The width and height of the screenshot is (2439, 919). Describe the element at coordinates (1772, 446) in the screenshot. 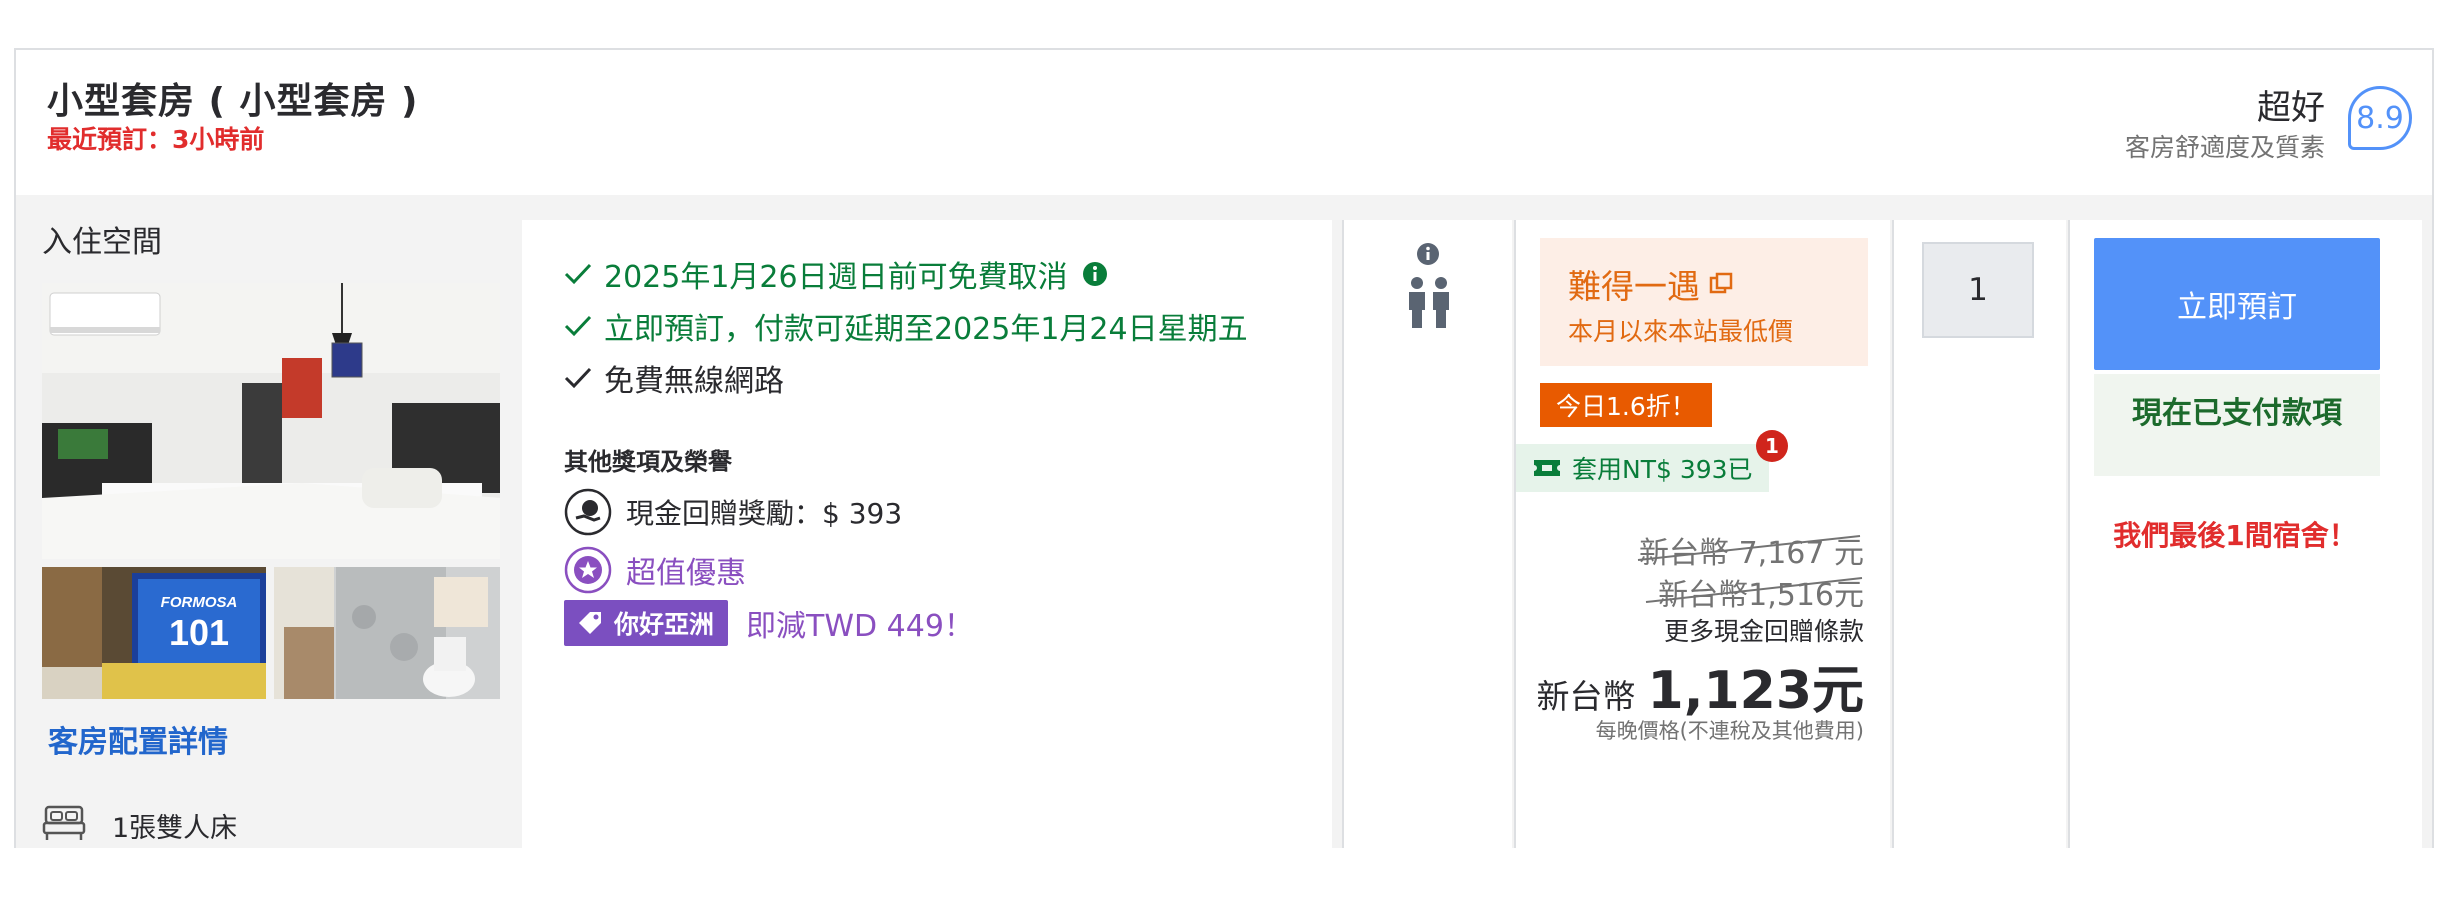

I see `coupon-count-badge: 1` at that location.